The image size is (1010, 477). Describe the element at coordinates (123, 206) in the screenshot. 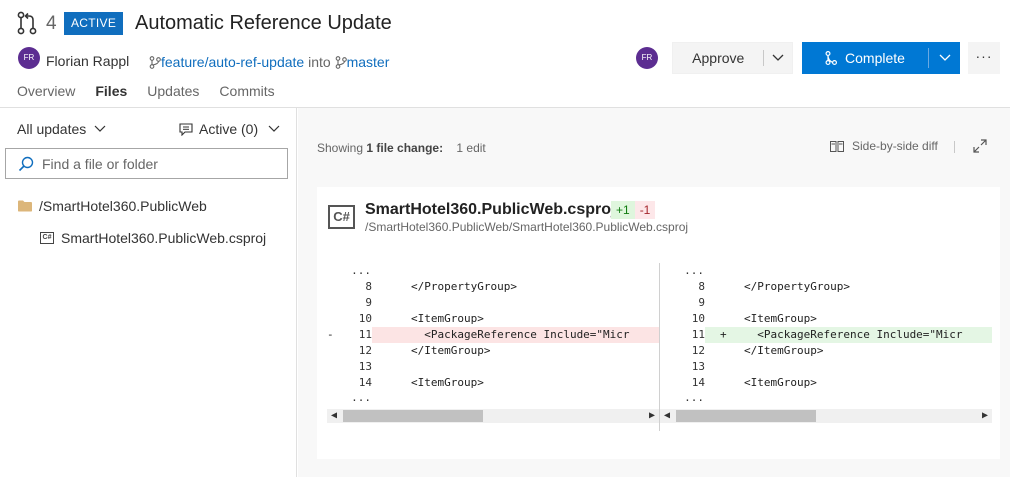

I see `folder-name: /SmartHotel360.PublicWeb` at that location.